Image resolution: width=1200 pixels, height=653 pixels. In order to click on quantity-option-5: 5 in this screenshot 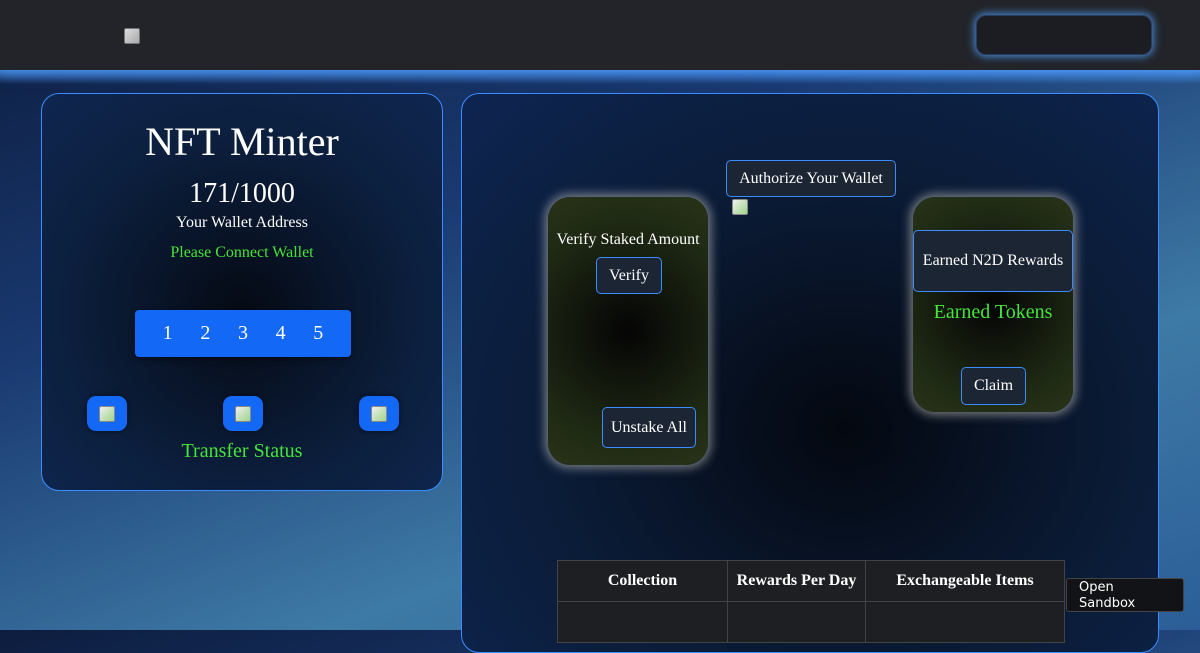, I will do `click(318, 333)`.